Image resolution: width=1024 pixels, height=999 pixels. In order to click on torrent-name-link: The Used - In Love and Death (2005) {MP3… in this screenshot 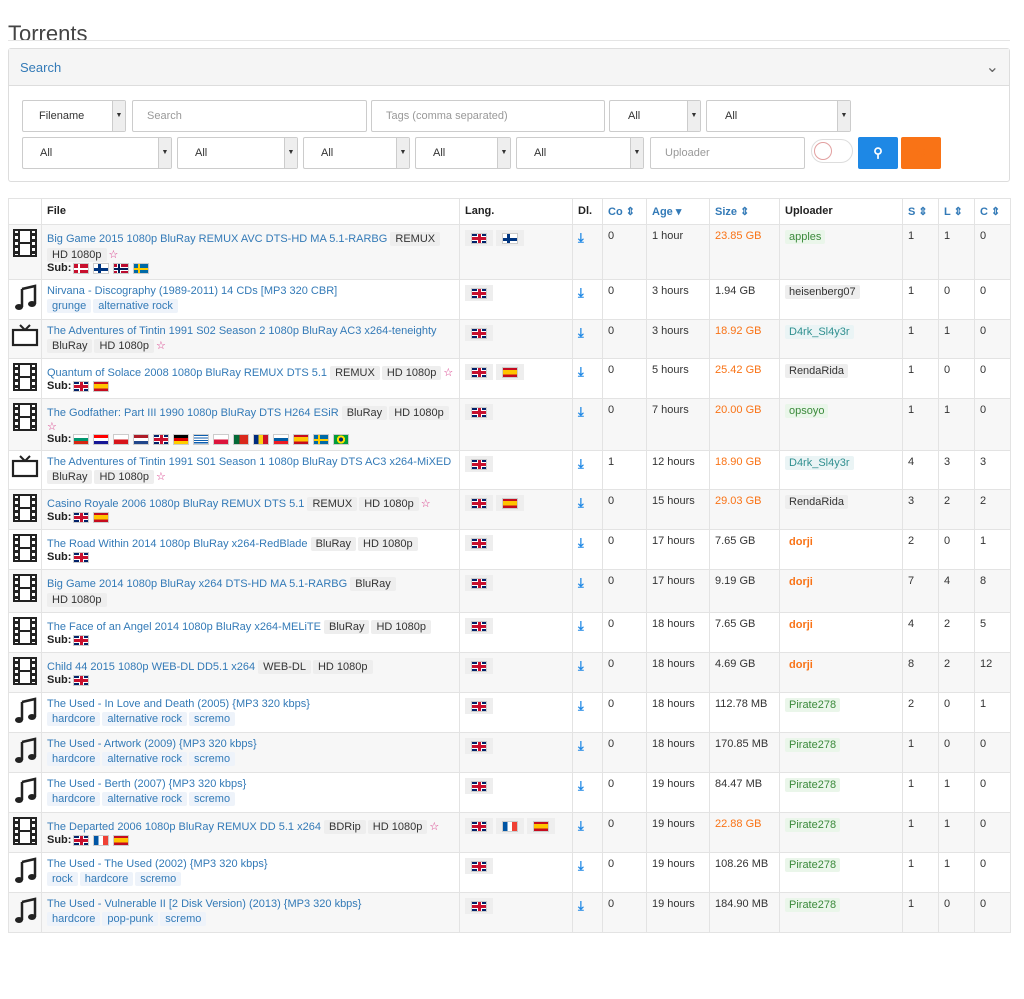, I will do `click(178, 704)`.